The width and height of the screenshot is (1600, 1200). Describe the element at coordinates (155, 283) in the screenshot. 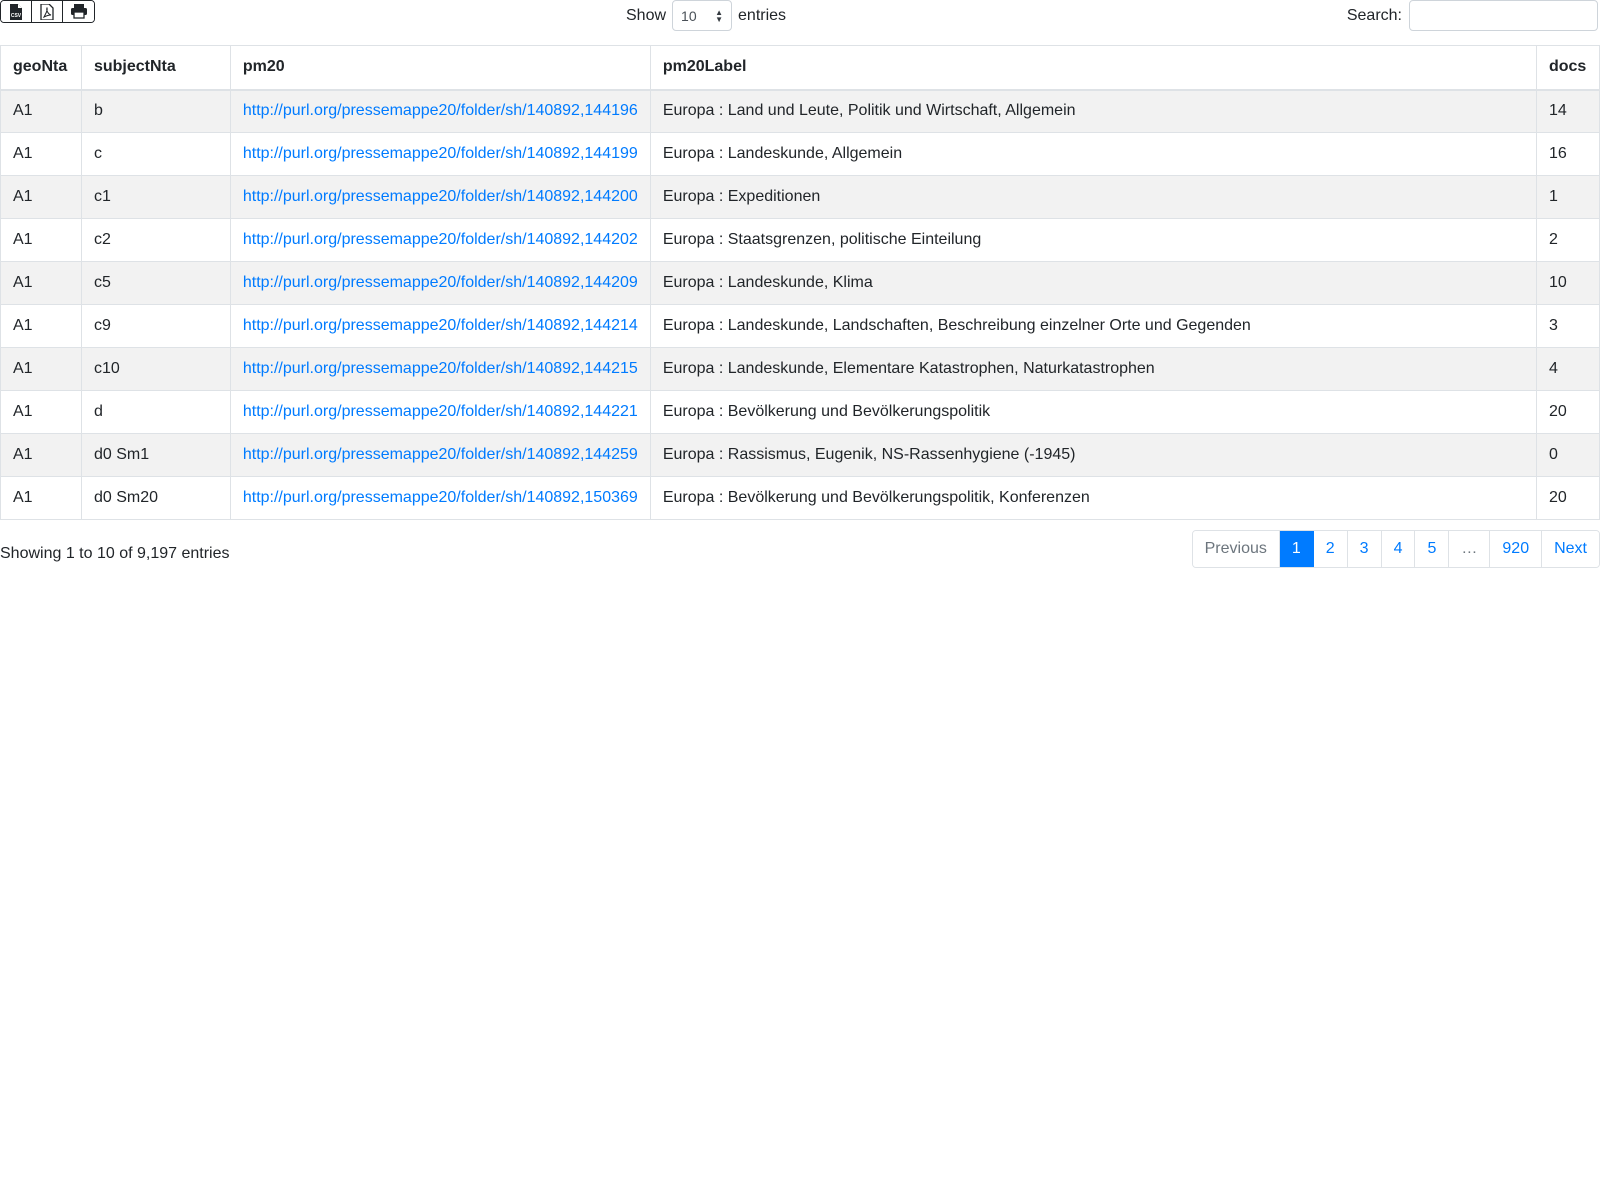

I see `cell-subjectnta: c5` at that location.